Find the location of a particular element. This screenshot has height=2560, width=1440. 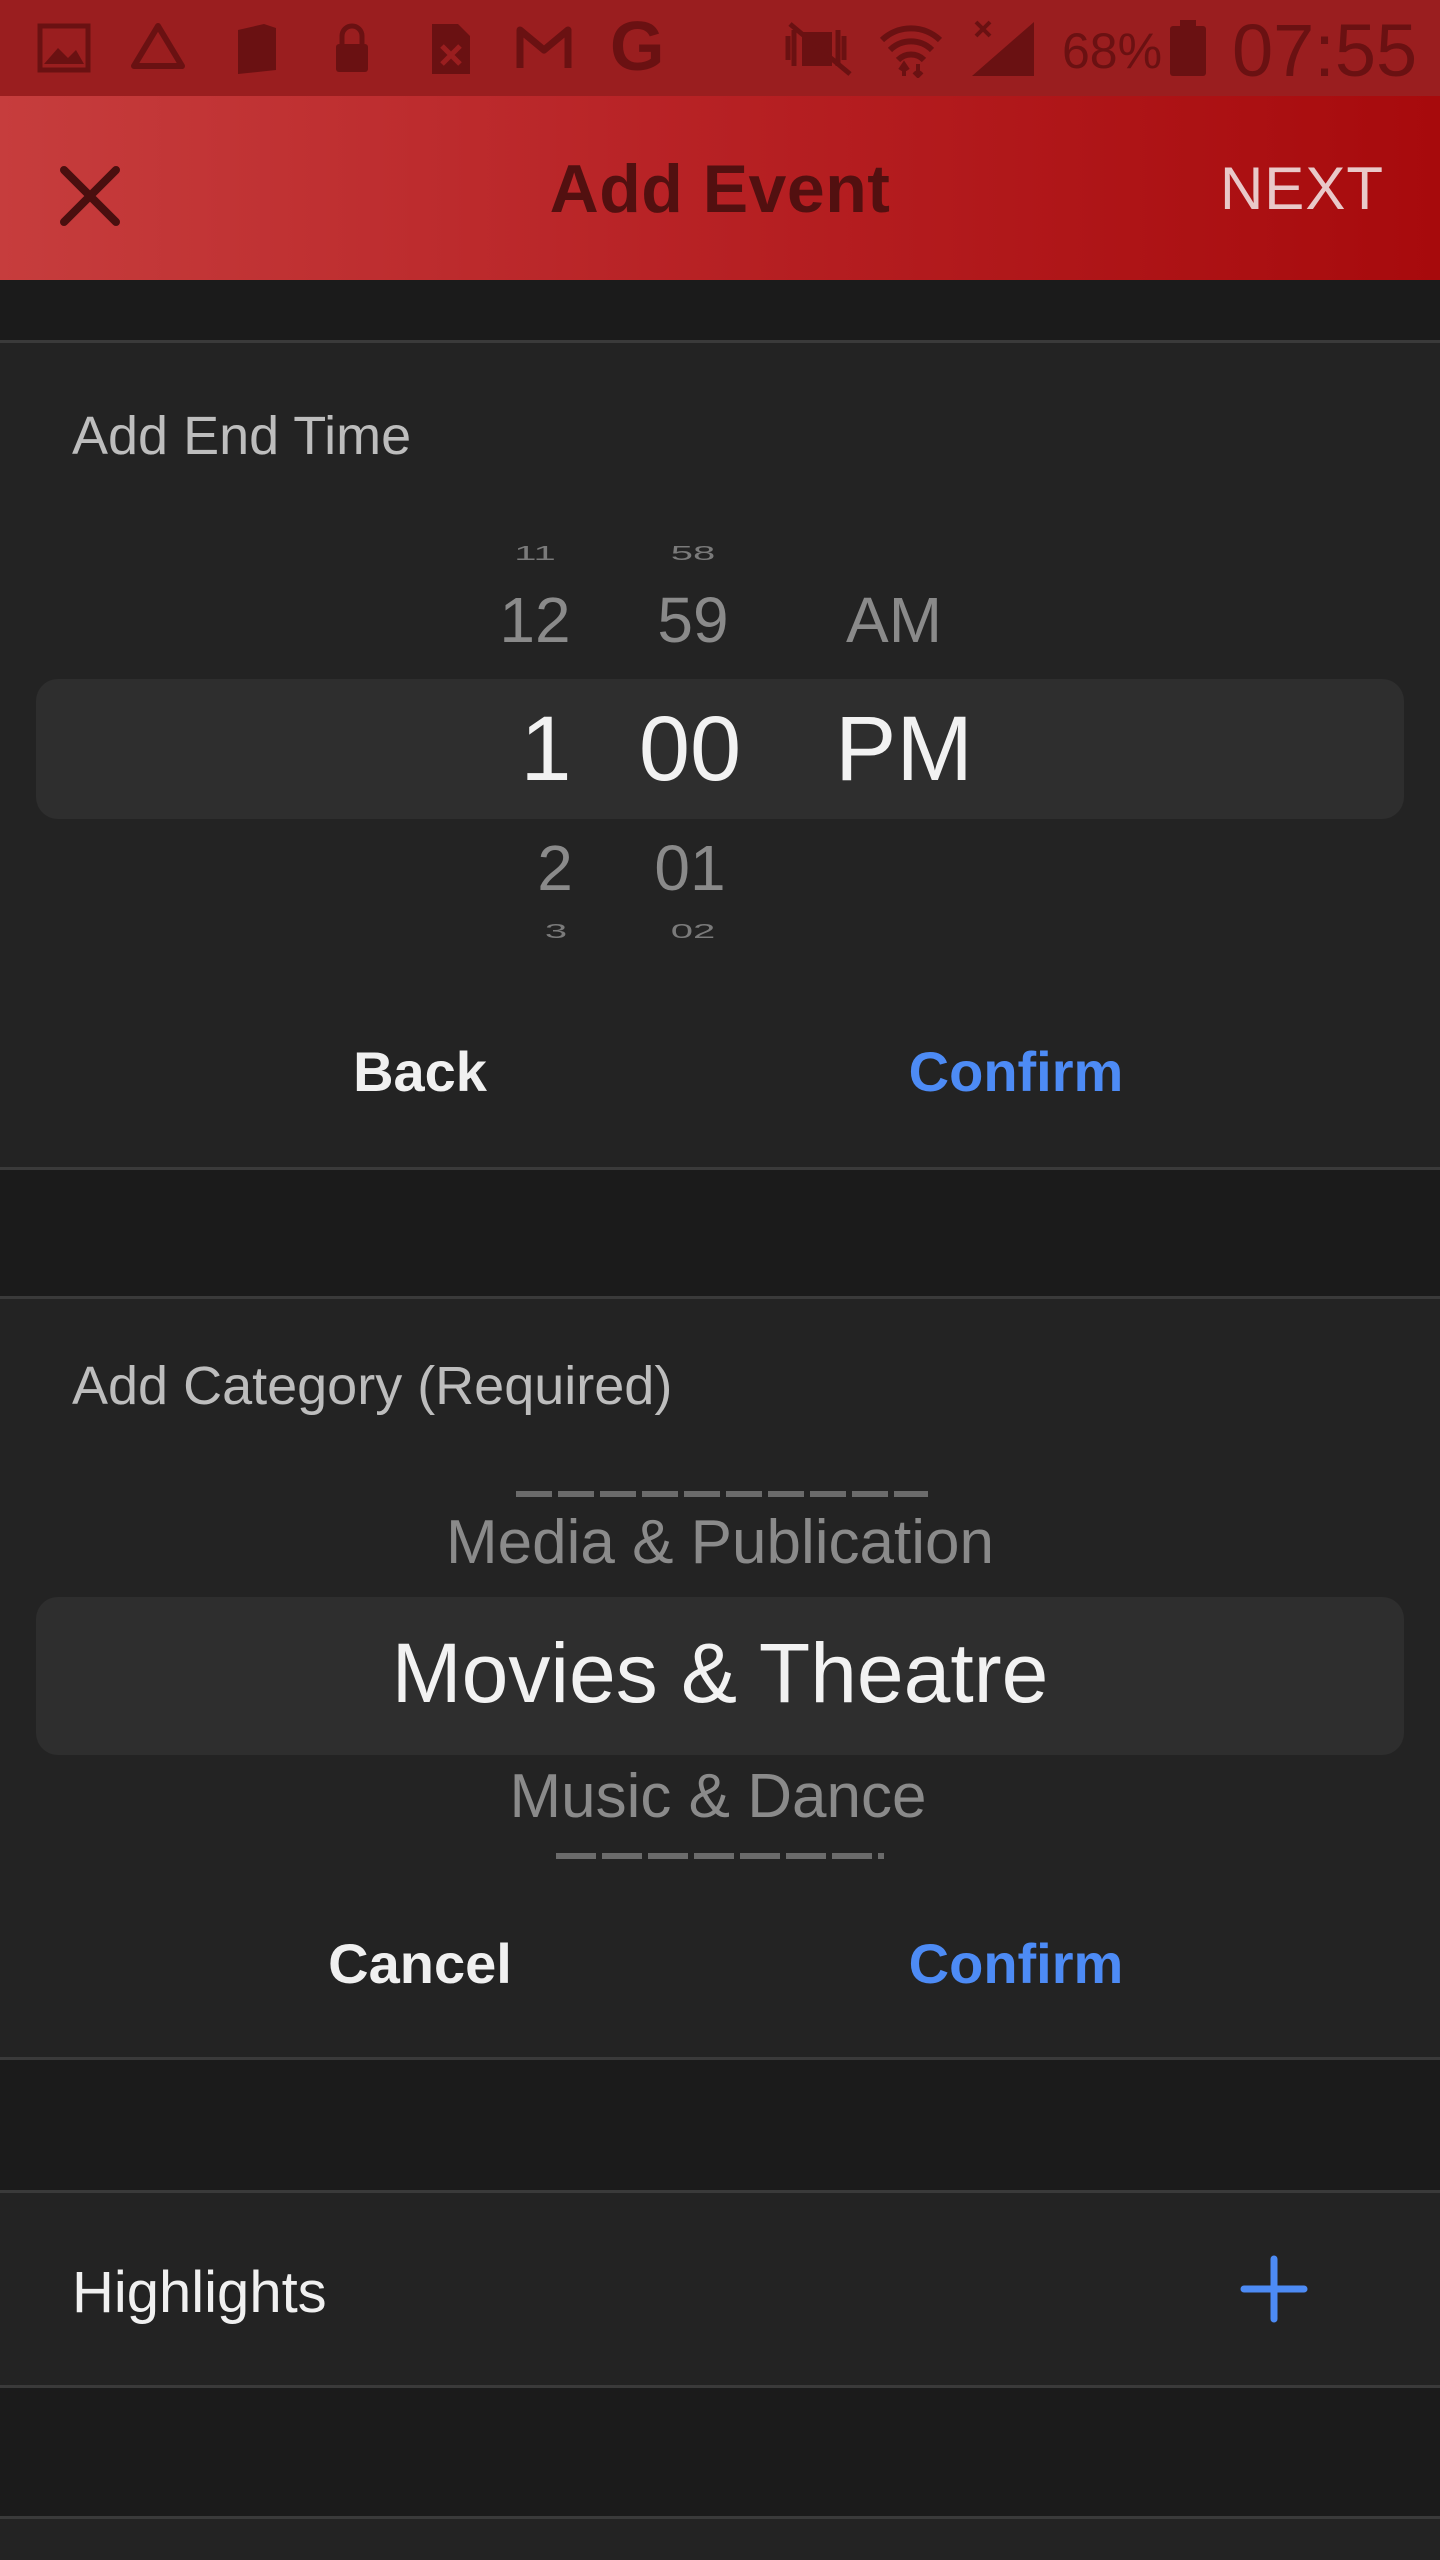

category-option: Media & Publication is located at coordinates (720, 1542).